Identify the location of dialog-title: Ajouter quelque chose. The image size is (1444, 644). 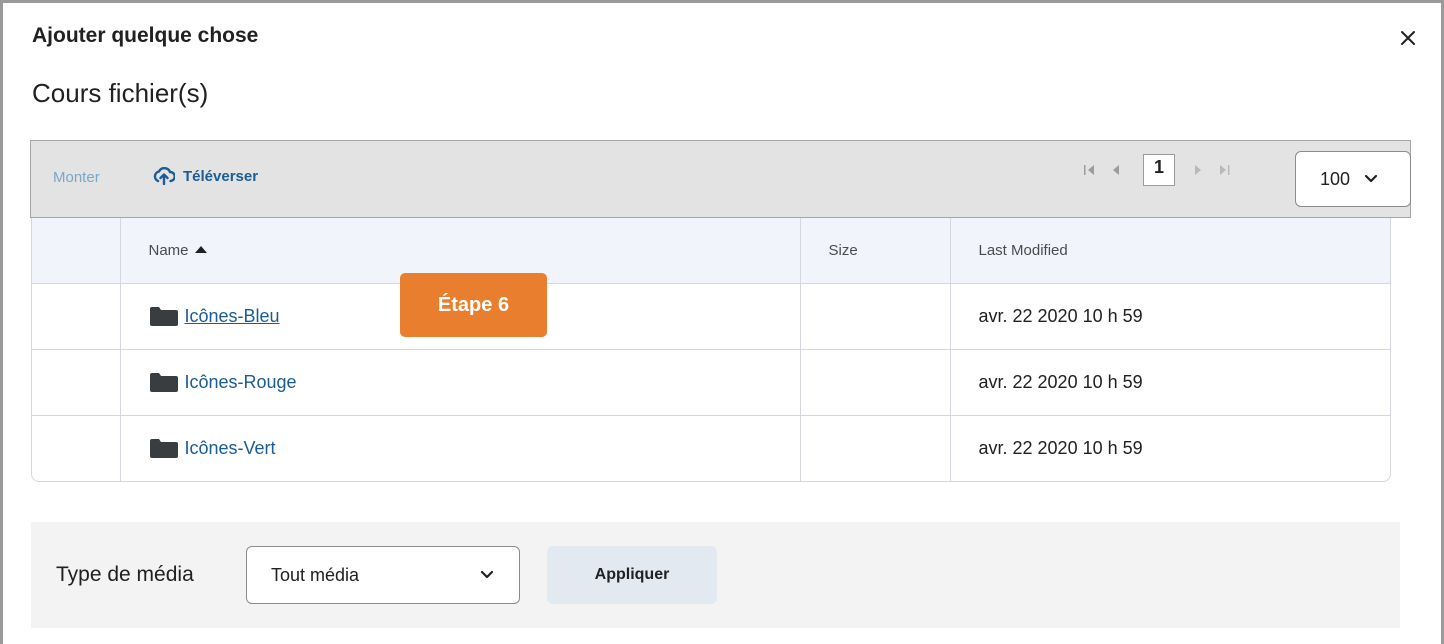
(145, 35).